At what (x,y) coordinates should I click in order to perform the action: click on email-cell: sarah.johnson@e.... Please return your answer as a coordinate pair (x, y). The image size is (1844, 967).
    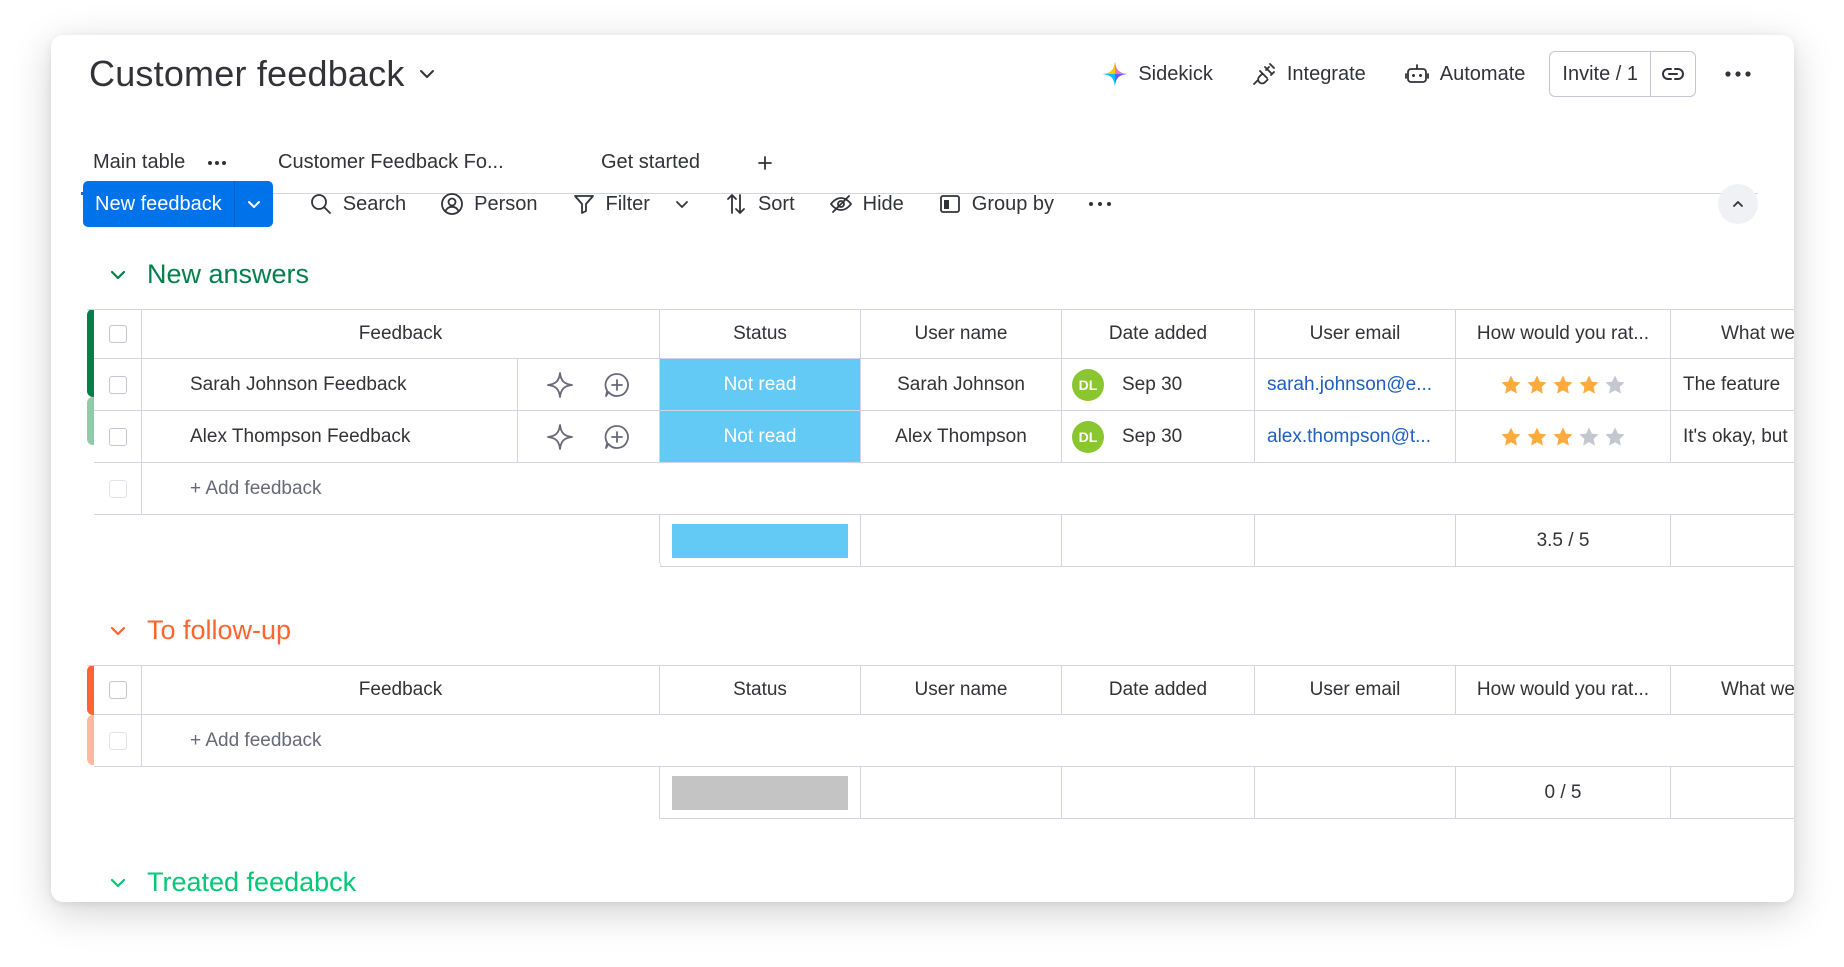
    Looking at the image, I should click on (1355, 385).